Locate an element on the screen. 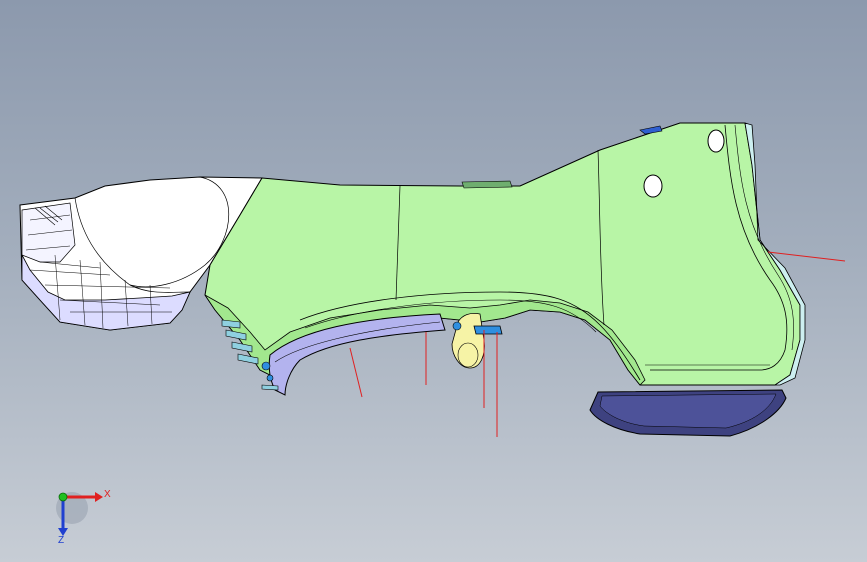 Image resolution: width=867 pixels, height=562 pixels. axis-compass is located at coordinates (79, 514).